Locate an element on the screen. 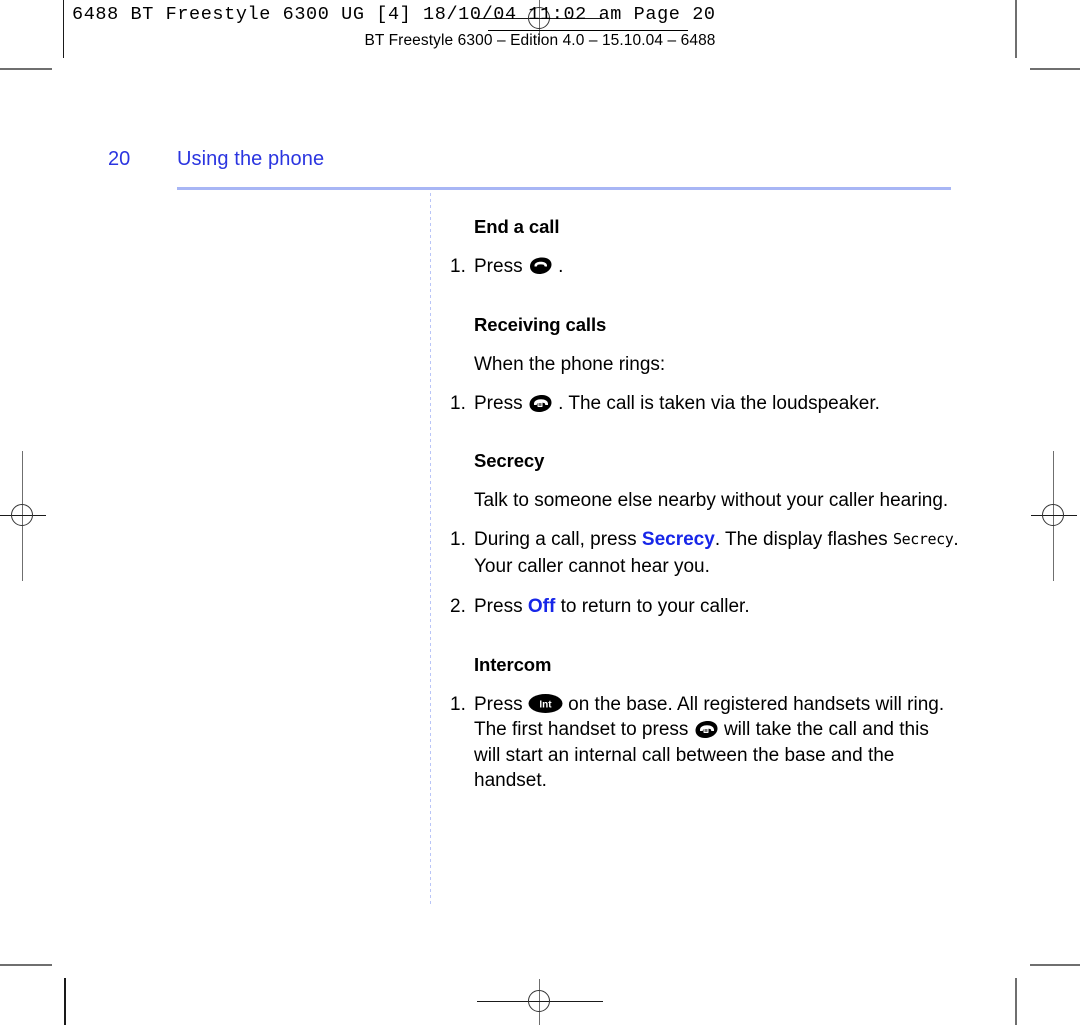 The width and height of the screenshot is (1080, 1025). end-call-key-icon is located at coordinates (540, 266).